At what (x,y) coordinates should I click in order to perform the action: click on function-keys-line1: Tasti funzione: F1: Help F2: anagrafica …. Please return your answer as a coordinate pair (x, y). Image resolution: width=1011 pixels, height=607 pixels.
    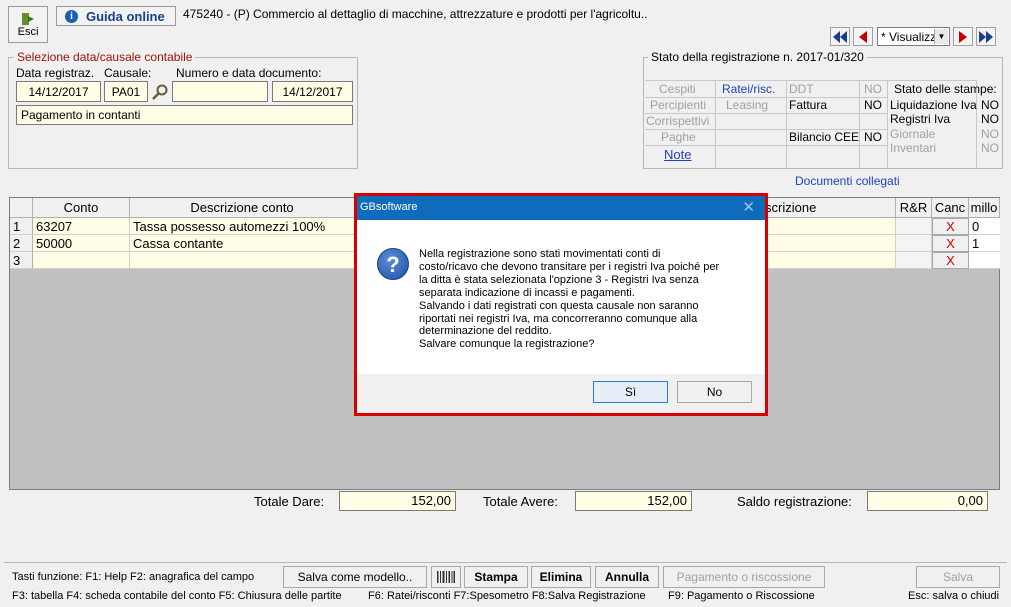
    Looking at the image, I should click on (133, 577).